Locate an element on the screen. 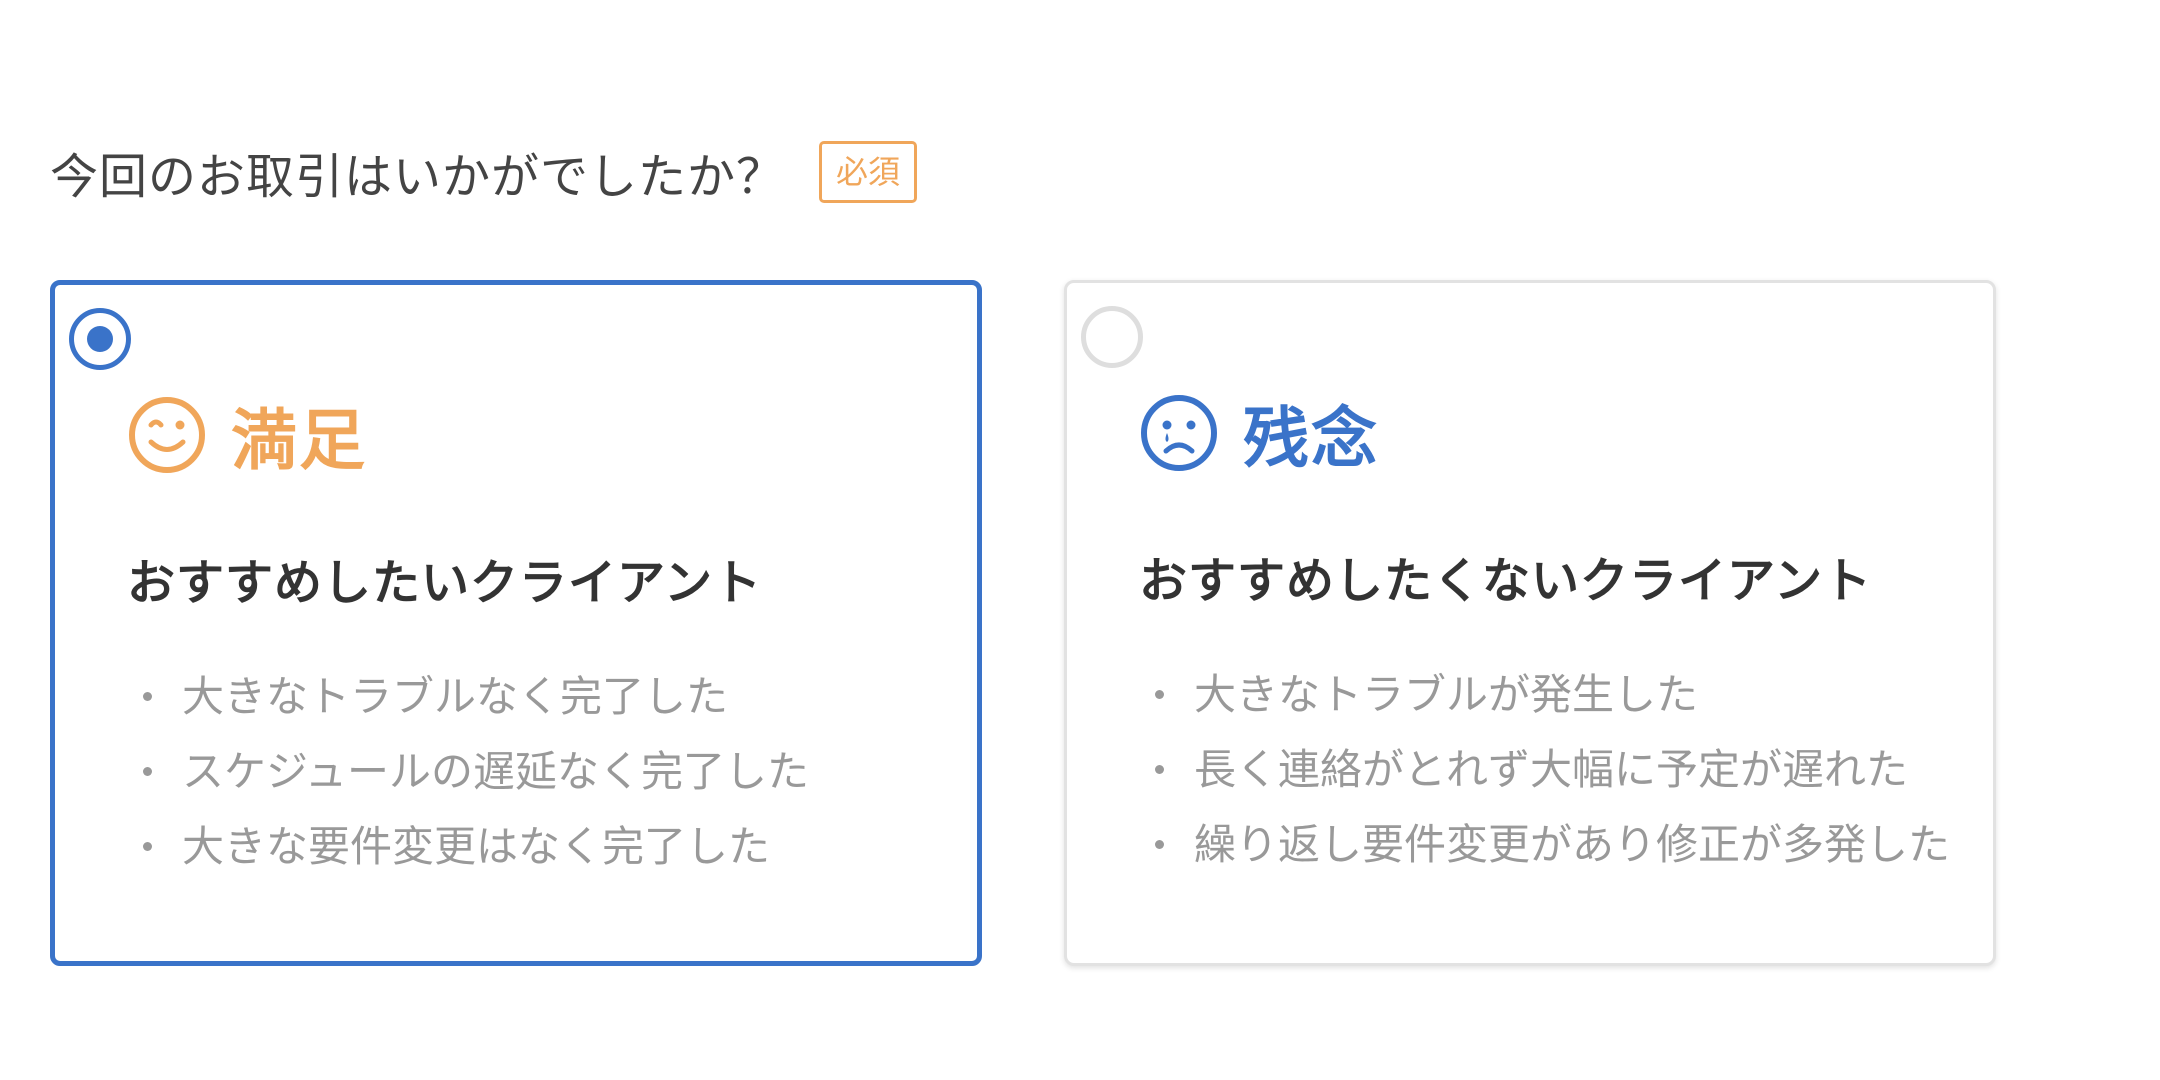 The image size is (2160, 1080). list-item: 繰り返し要件変更があり修正が多発した is located at coordinates (1552, 844).